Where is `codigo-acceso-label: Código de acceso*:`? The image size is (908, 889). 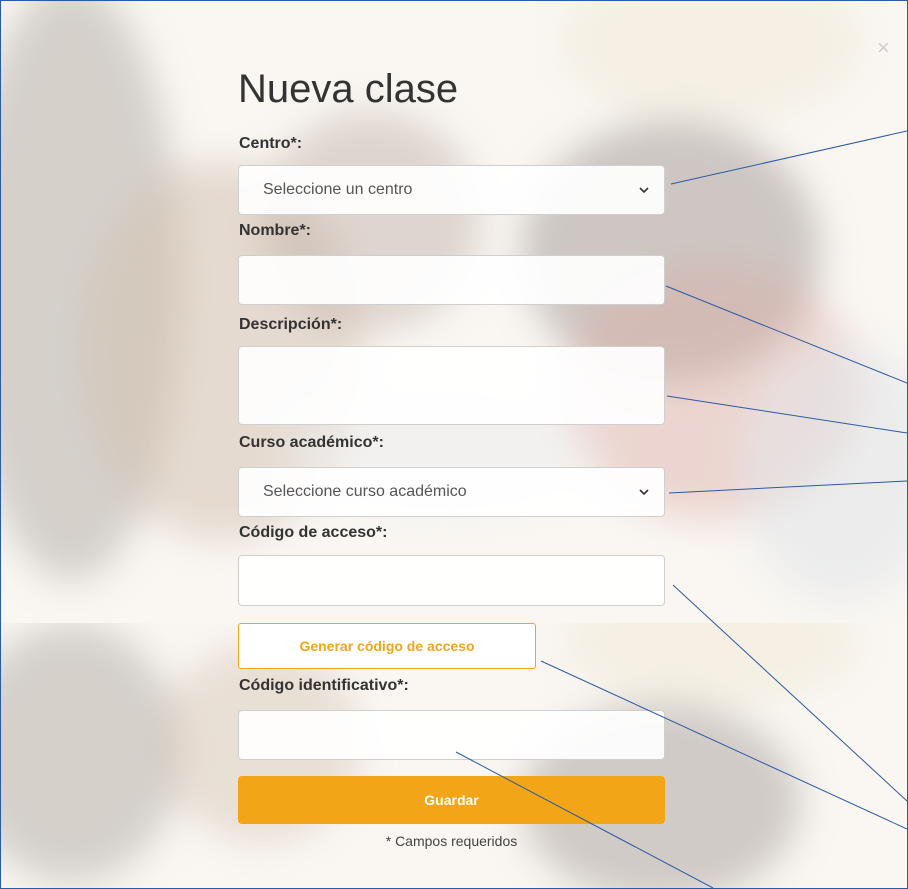 codigo-acceso-label: Código de acceso*: is located at coordinates (313, 532).